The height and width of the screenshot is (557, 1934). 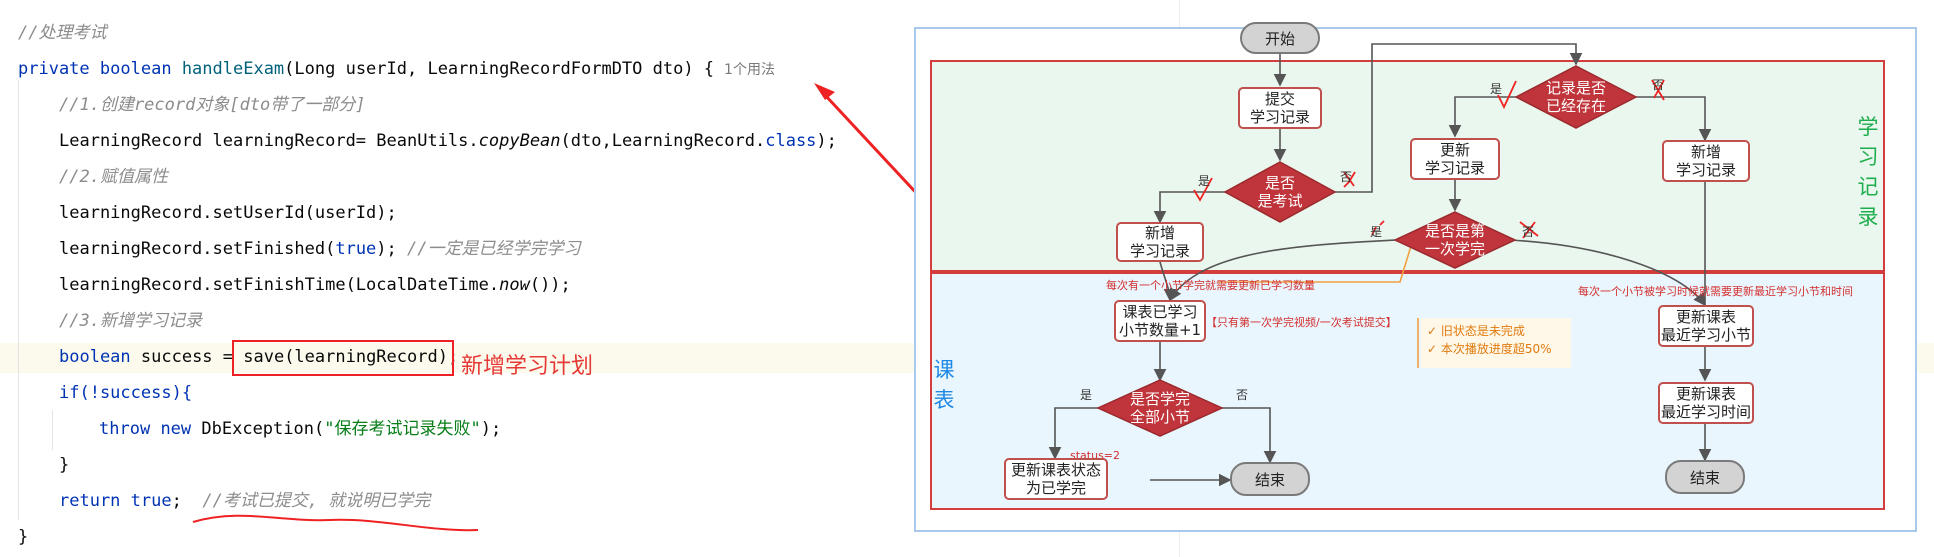 I want to click on condition-2: ✓ 本次播放进度超50%, so click(x=1489, y=349).